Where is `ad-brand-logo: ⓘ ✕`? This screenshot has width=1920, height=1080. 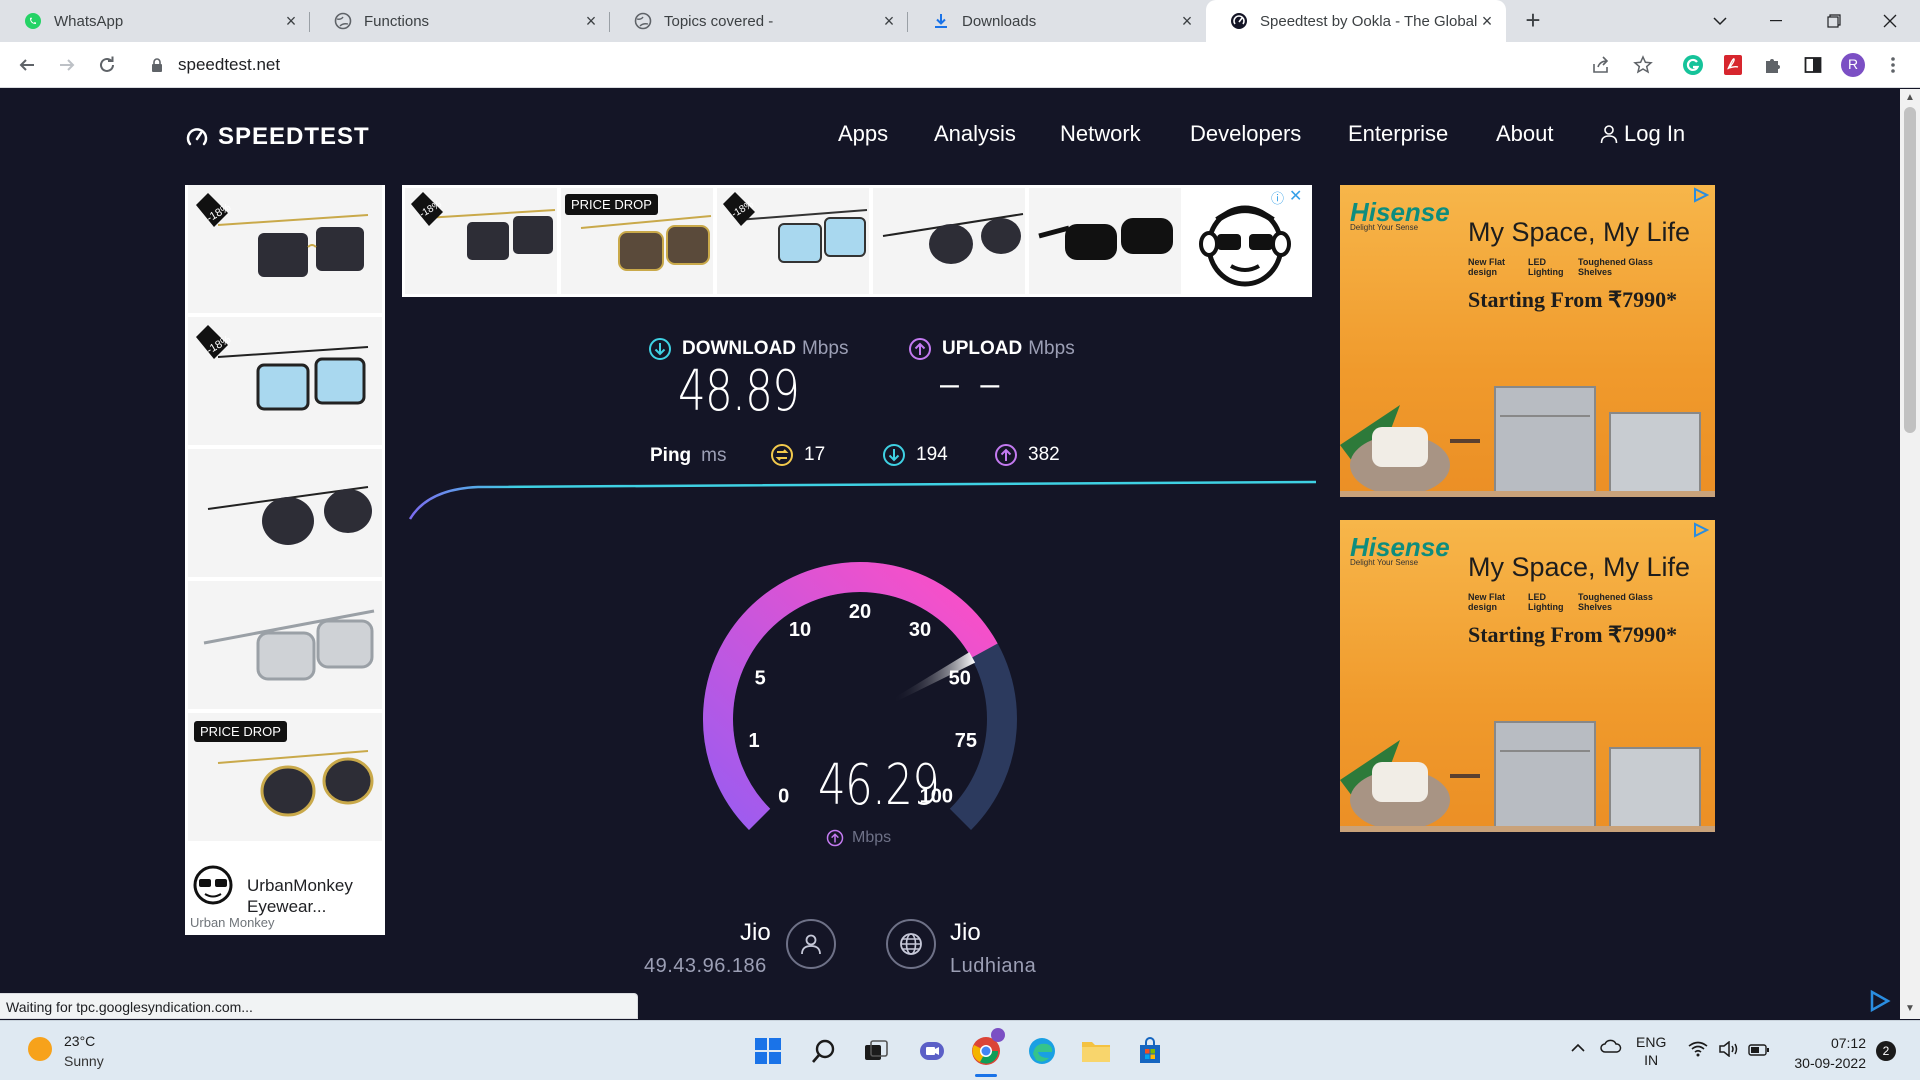
ad-brand-logo: ⓘ ✕ is located at coordinates (1247, 241).